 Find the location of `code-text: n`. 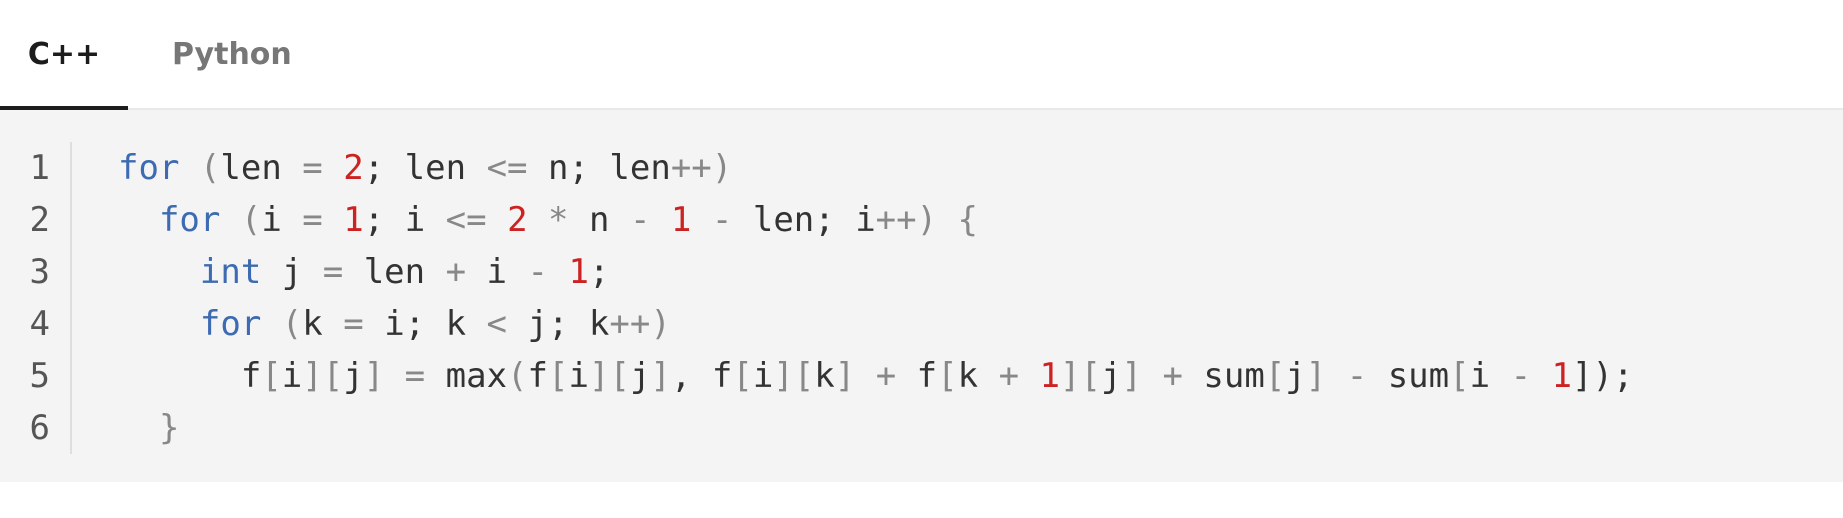

code-text: n is located at coordinates (599, 220).